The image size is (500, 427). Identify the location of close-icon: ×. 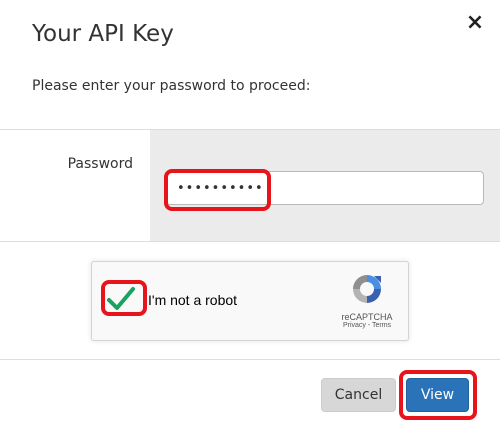
(475, 22).